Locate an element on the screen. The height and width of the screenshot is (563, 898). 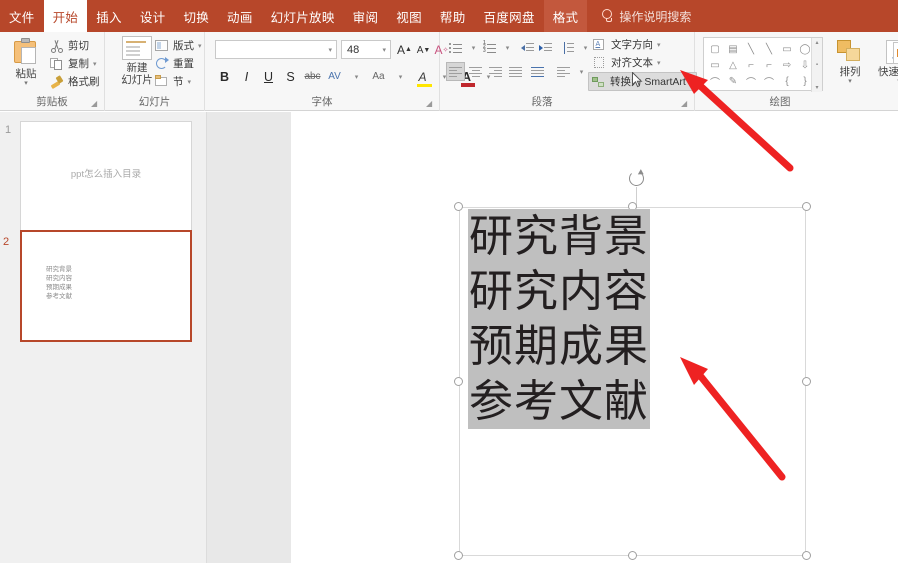
italic-button: I is located at coordinates (246, 76).